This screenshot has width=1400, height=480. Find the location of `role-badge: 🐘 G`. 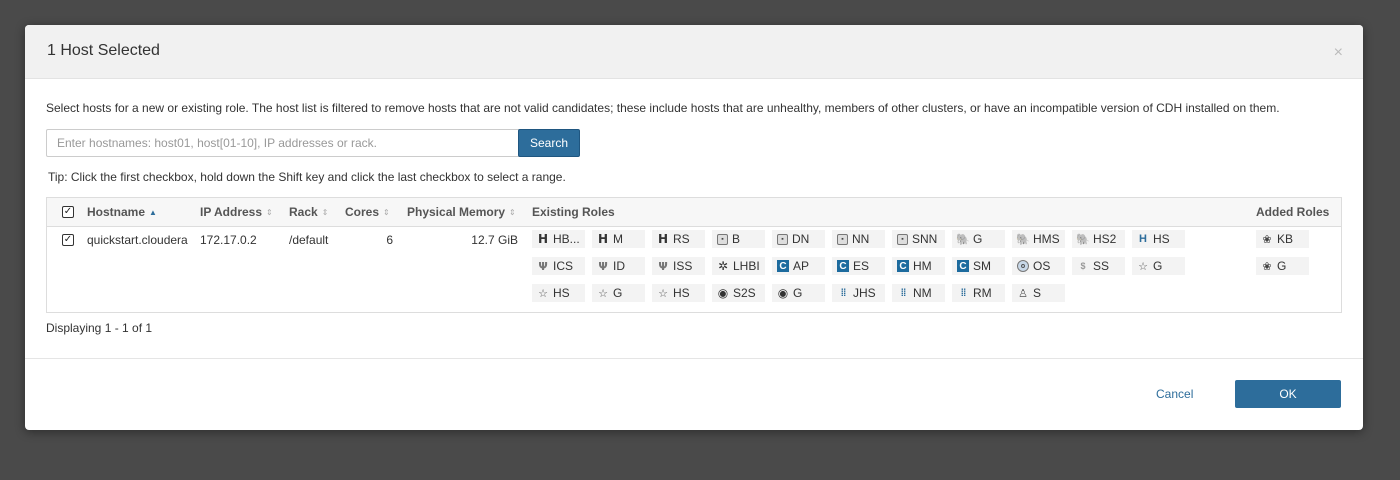

role-badge: 🐘 G is located at coordinates (978, 239).